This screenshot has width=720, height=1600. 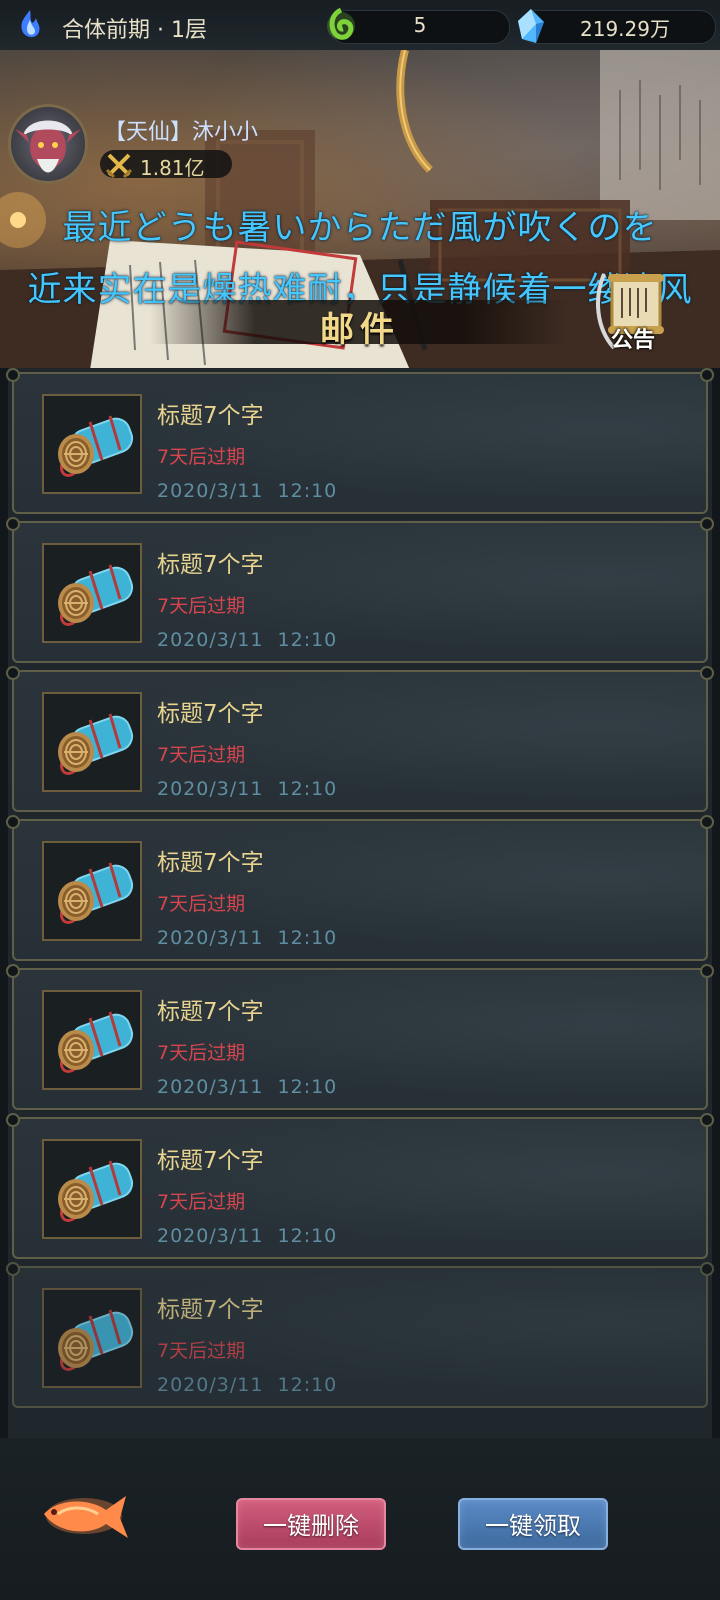 I want to click on subtitle-japanese: 最近どうも暑いからただ風が吹くのを, so click(x=360, y=228).